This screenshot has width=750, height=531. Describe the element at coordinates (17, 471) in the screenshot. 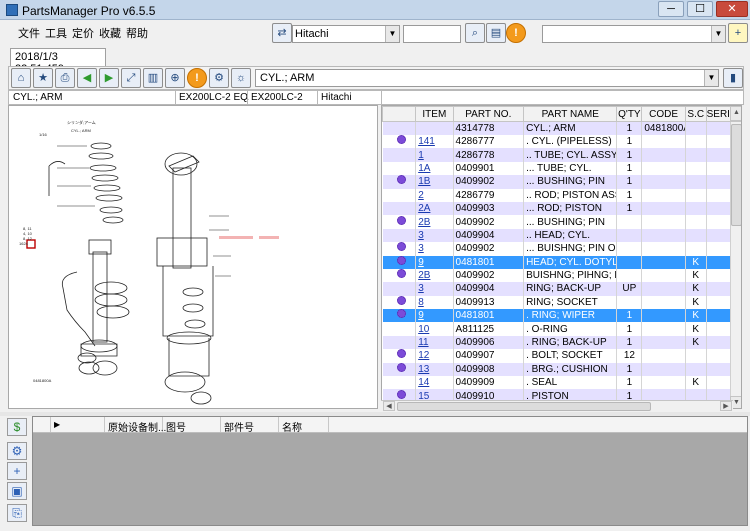

I see `add-icon: +` at that location.